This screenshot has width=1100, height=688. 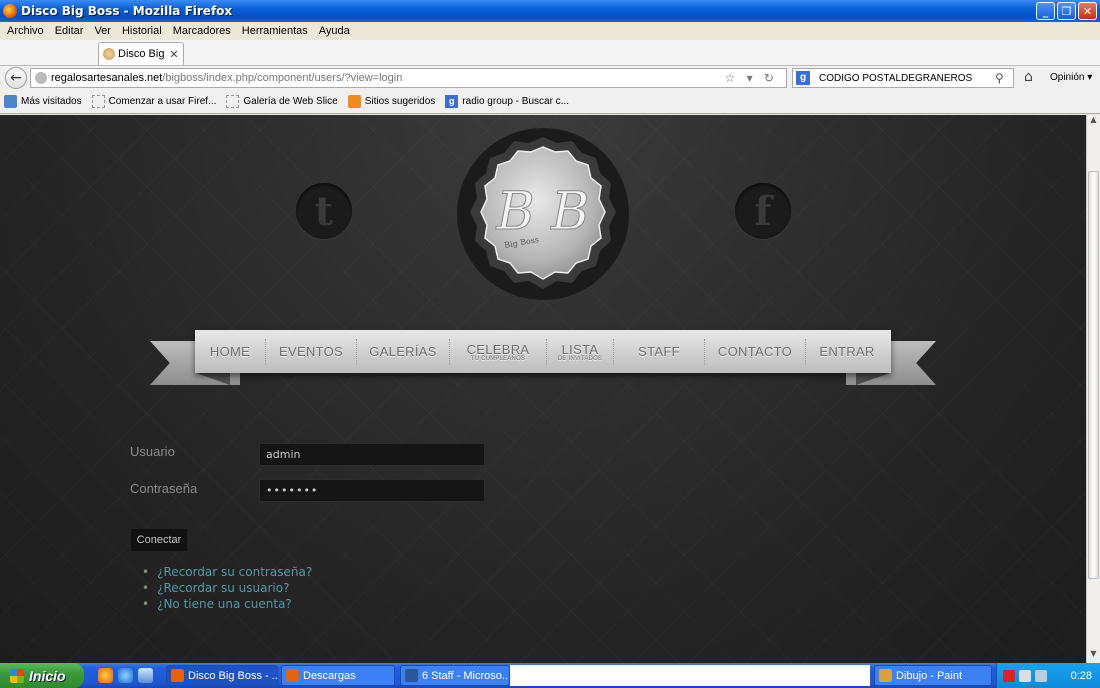 I want to click on nav-entrar: ENTRAR, so click(x=847, y=351).